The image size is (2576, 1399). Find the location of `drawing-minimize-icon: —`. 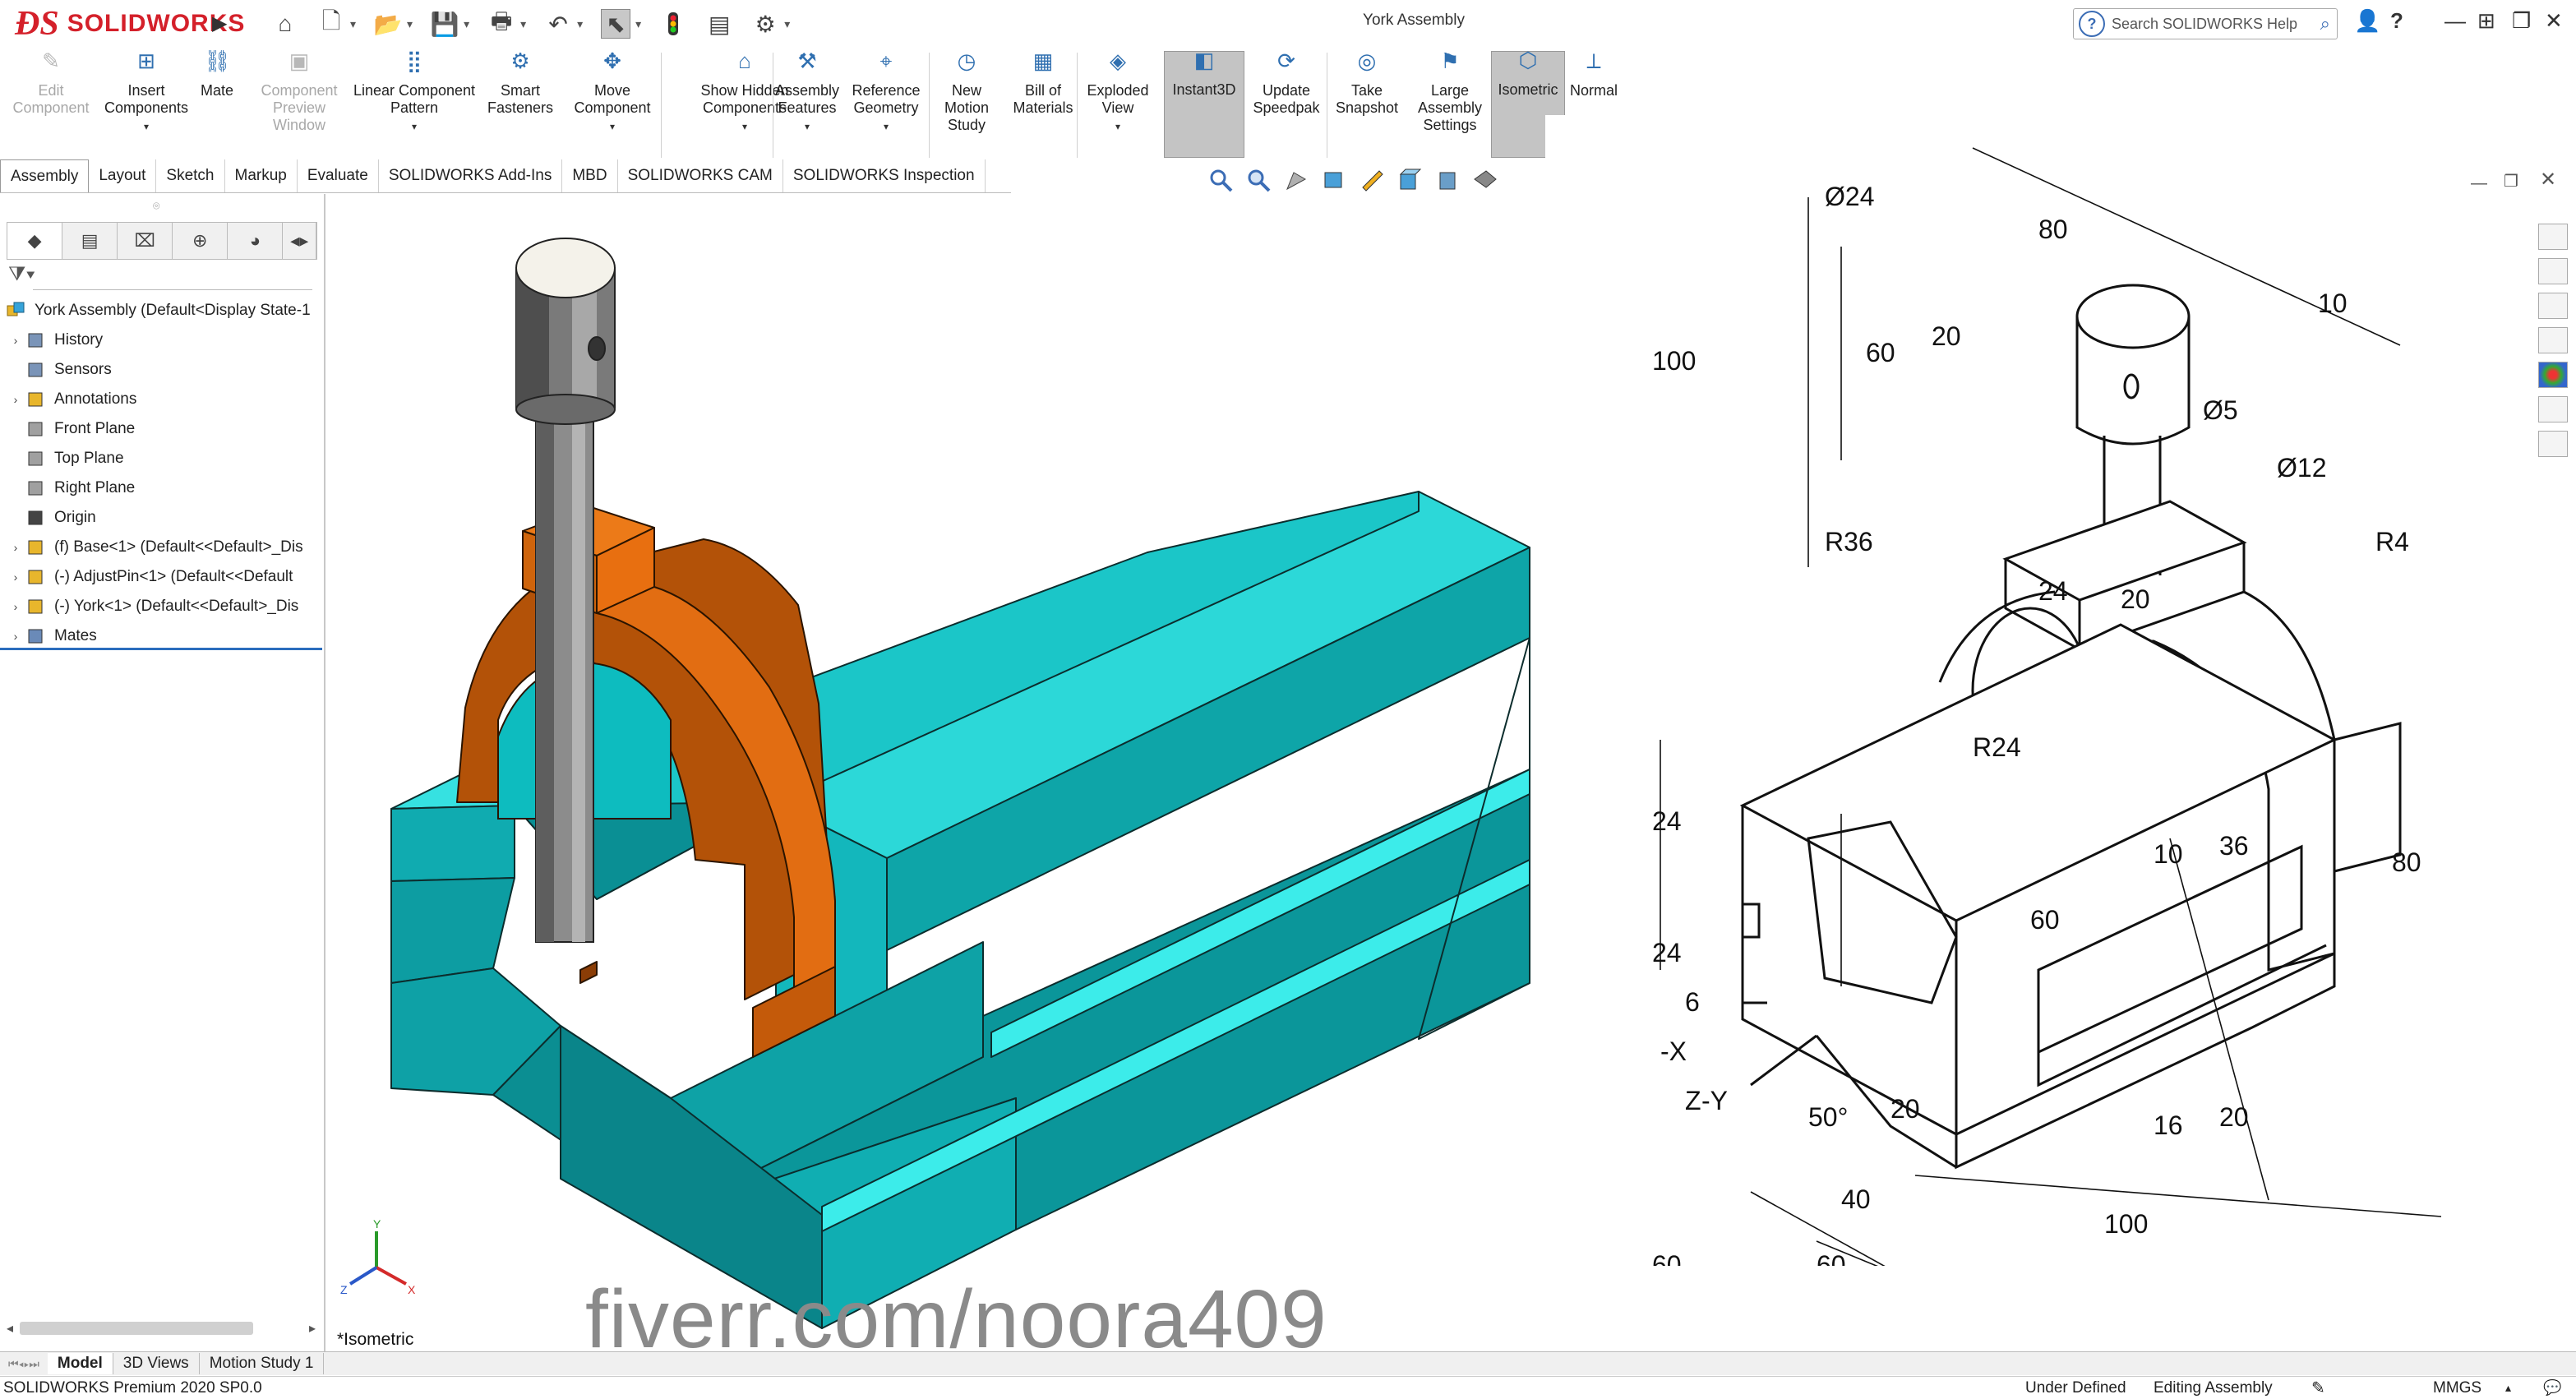

drawing-minimize-icon: — is located at coordinates (2479, 183).